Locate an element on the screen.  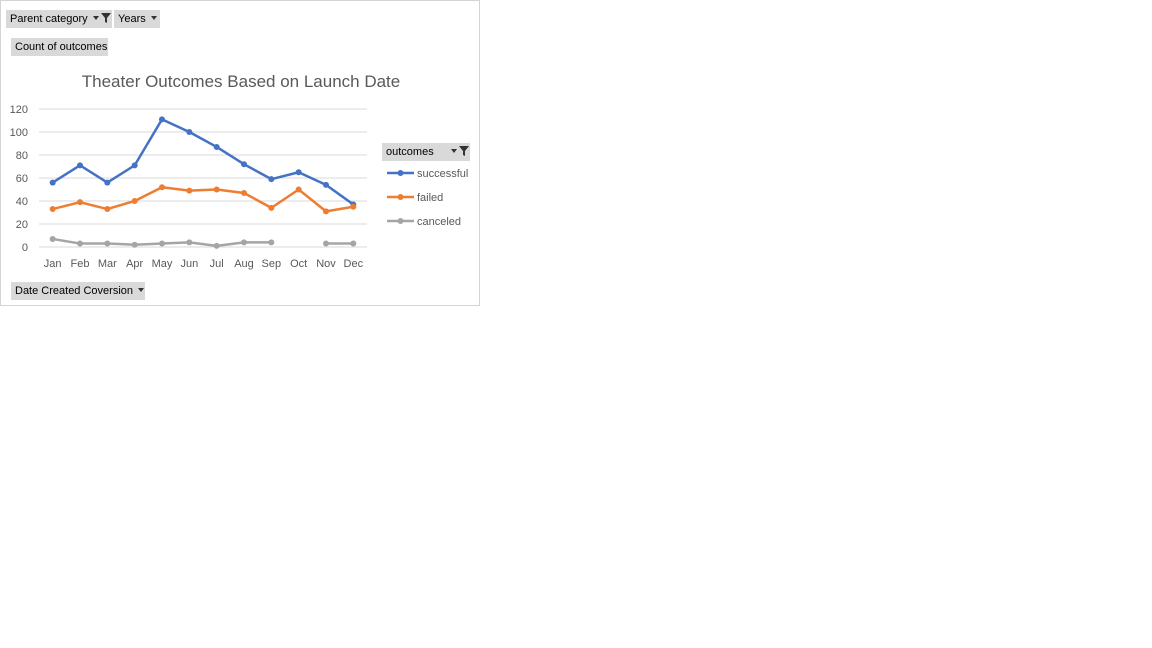
x-tick-label: May is located at coordinates (162, 264).